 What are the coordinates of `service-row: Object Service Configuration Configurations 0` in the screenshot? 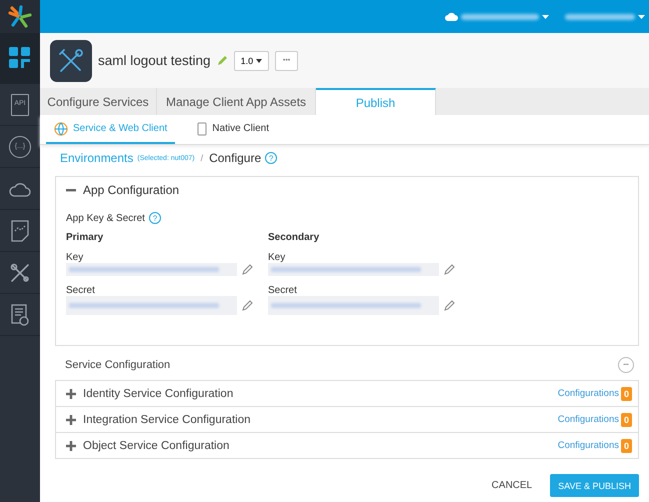 It's located at (347, 445).